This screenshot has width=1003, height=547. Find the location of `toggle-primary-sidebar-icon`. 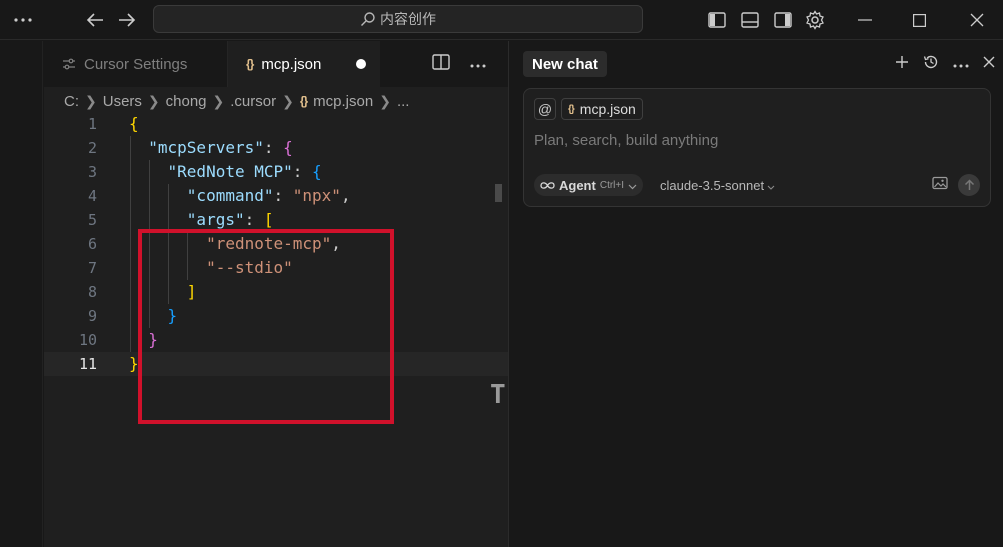

toggle-primary-sidebar-icon is located at coordinates (717, 20).